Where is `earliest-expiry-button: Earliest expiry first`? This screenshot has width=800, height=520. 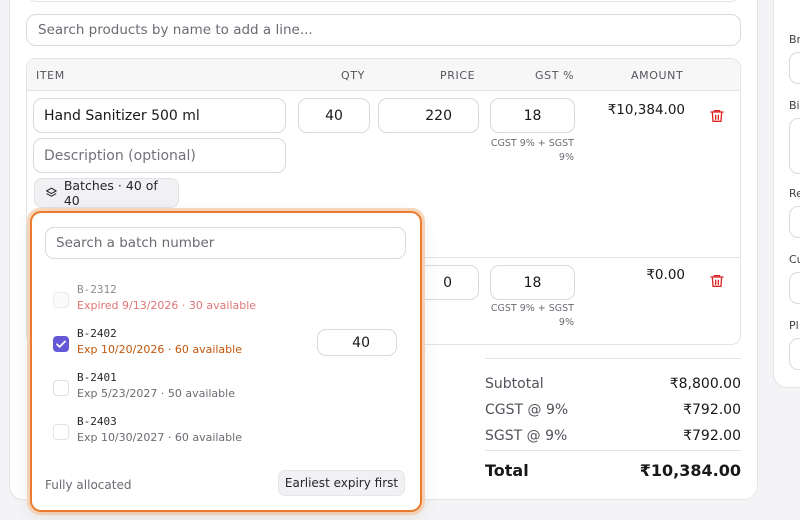 earliest-expiry-button: Earliest expiry first is located at coordinates (341, 483).